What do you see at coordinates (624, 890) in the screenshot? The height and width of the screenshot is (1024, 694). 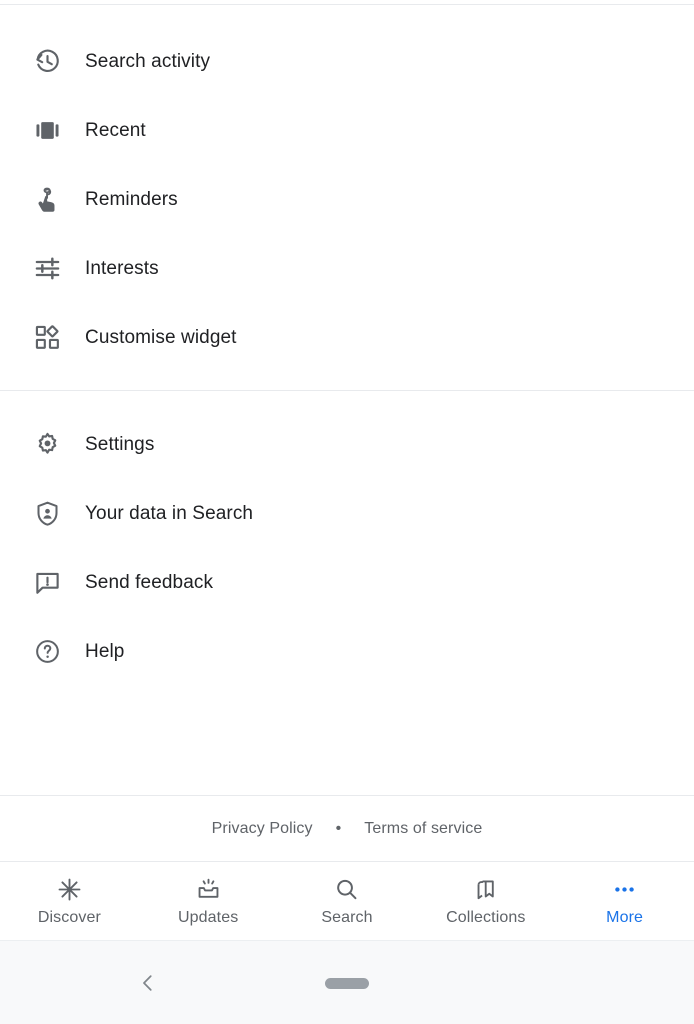 I see `three-dots-icon` at bounding box center [624, 890].